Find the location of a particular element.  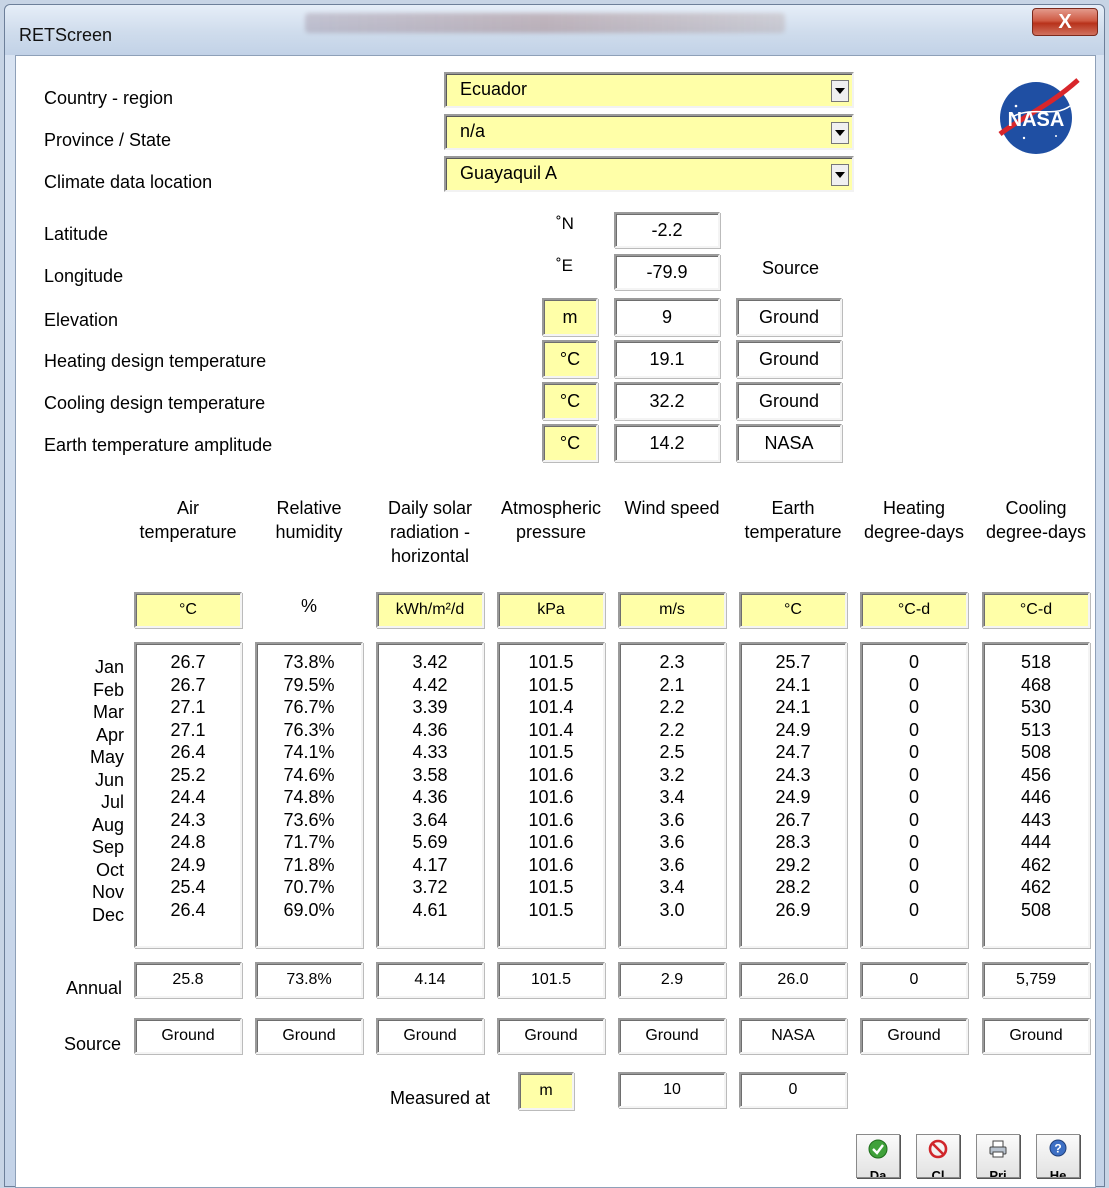

annual-value-box: 0 is located at coordinates (914, 980).